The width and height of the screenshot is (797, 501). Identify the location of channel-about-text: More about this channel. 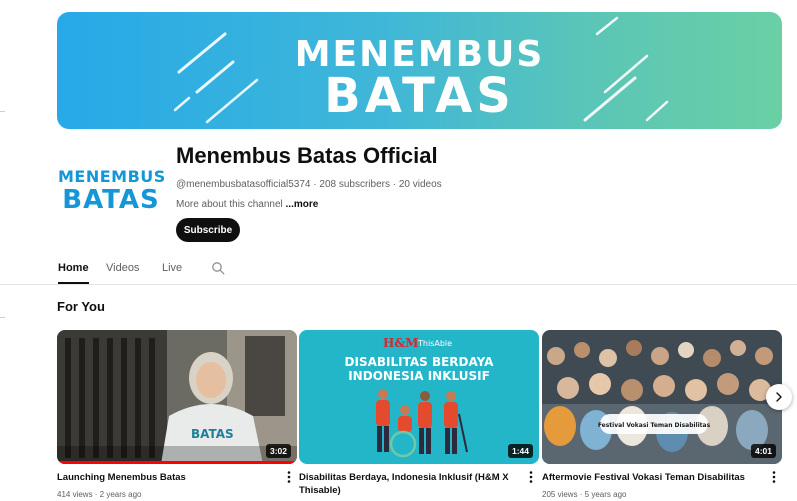
(231, 204).